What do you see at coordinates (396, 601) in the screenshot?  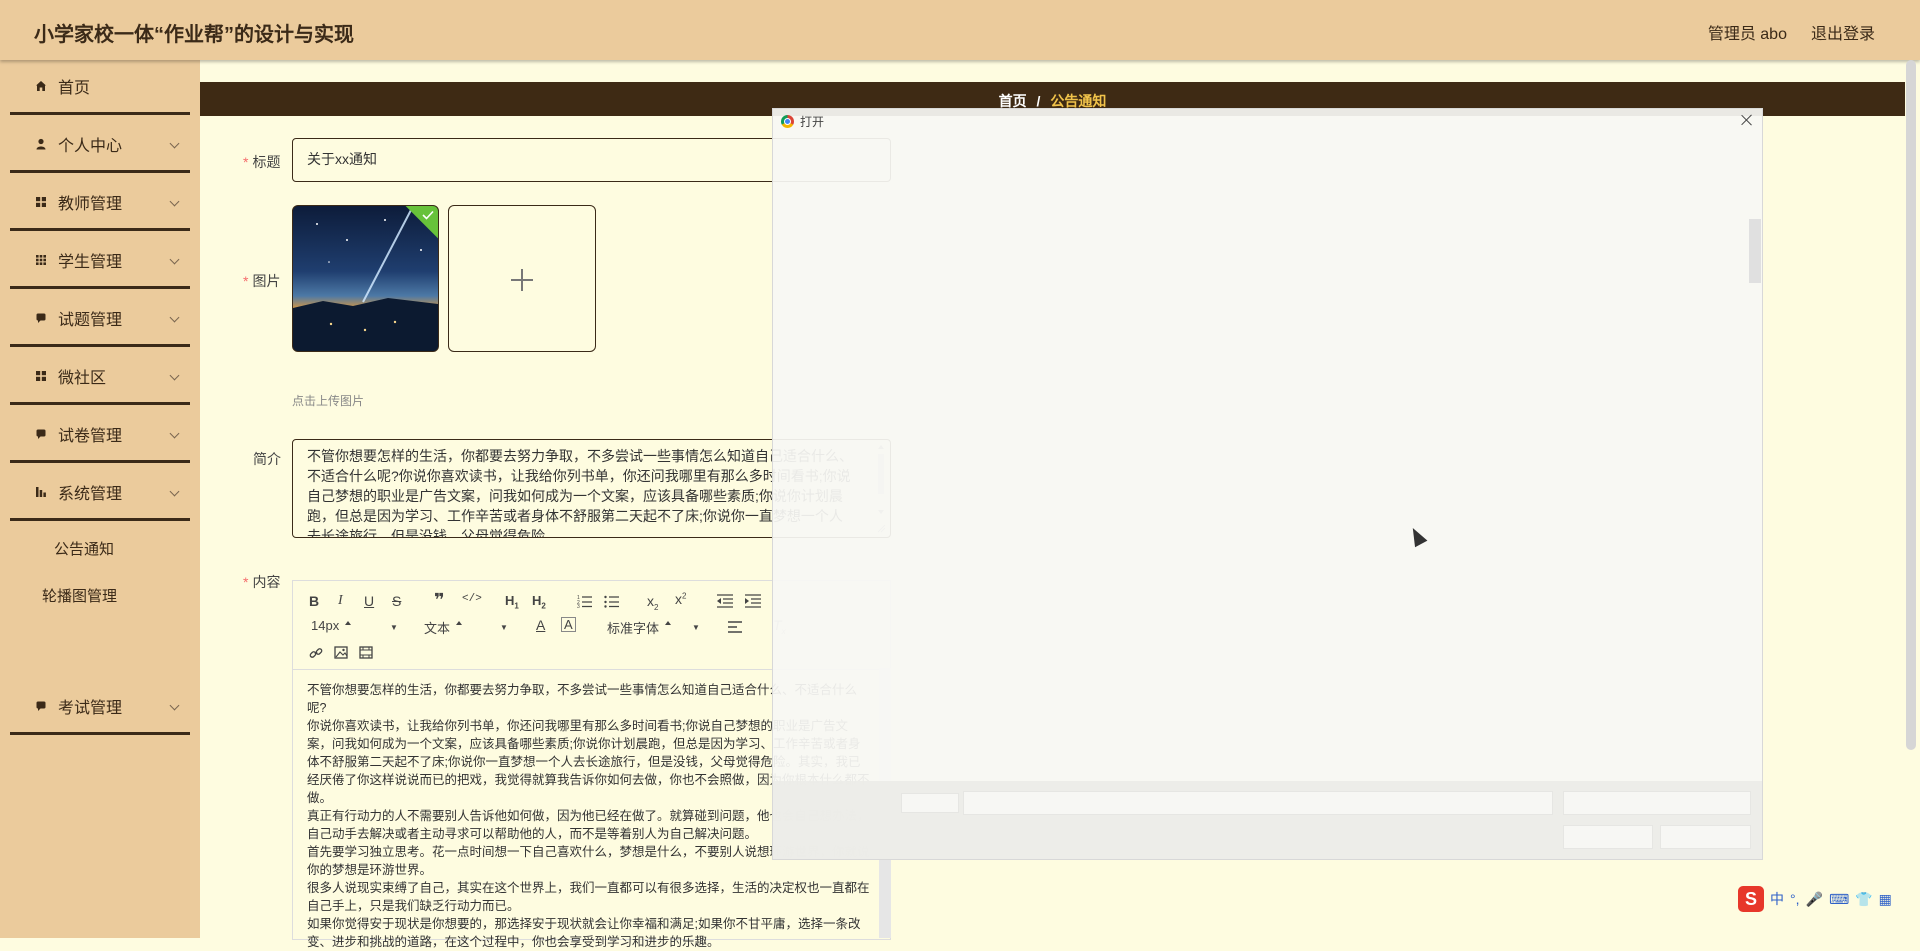 I see `strikethrough-icon: S` at bounding box center [396, 601].